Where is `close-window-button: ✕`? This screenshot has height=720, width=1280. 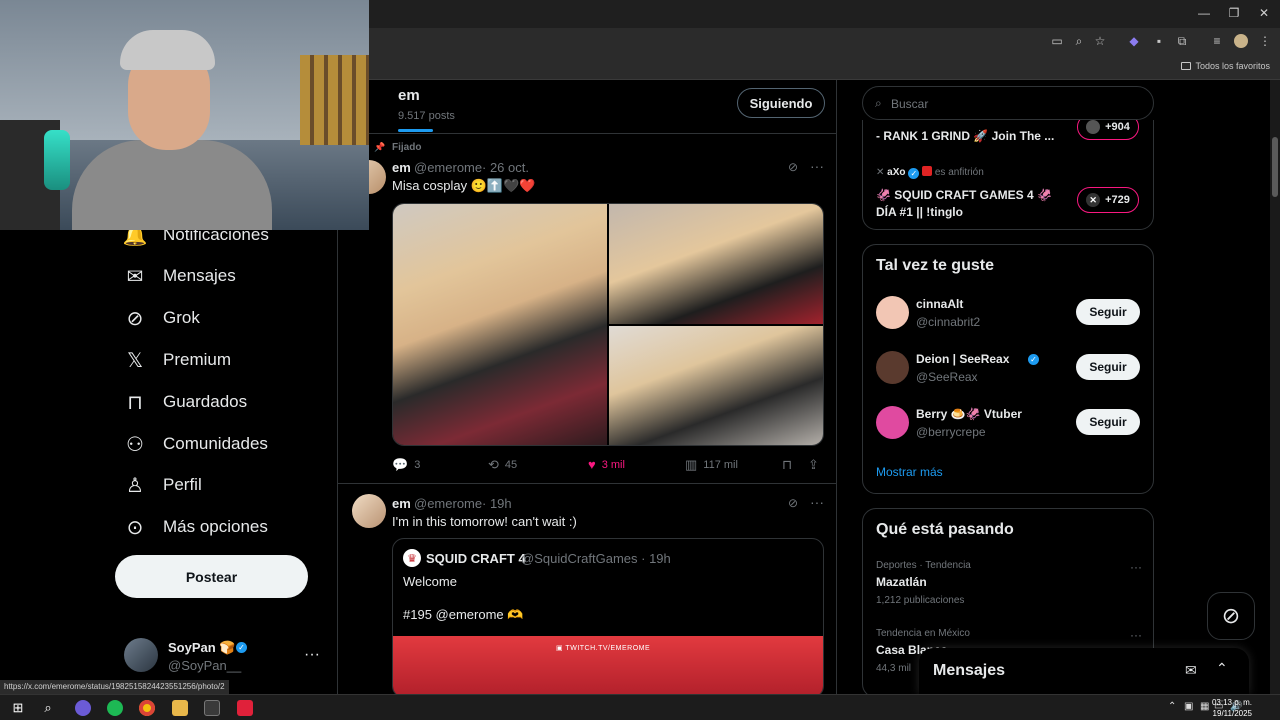 close-window-button: ✕ is located at coordinates (1264, 13).